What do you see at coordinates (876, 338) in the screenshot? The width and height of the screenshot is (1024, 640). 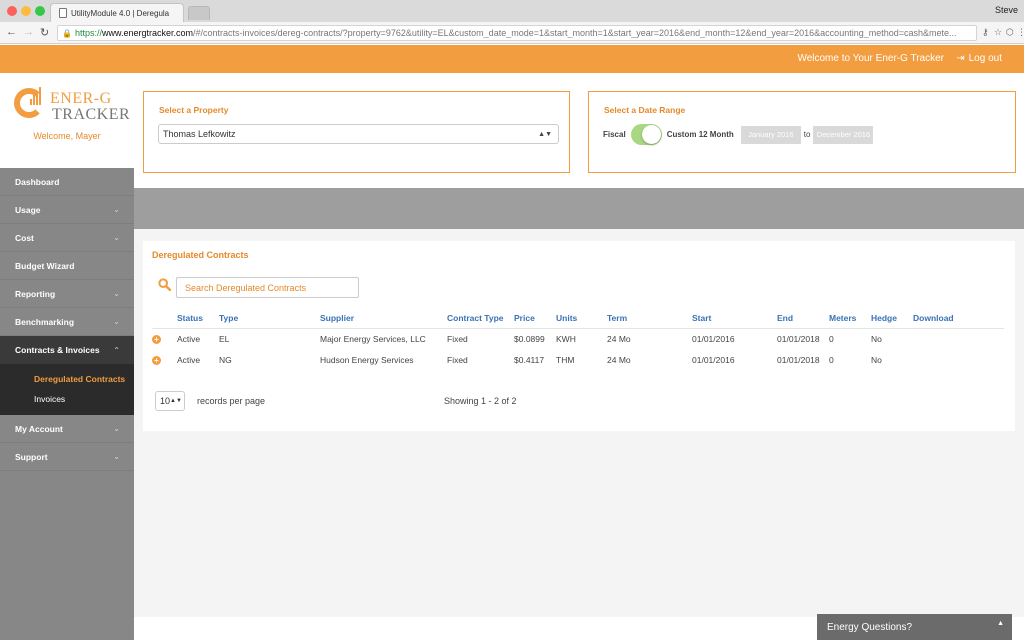 I see `hedge-cell: No` at bounding box center [876, 338].